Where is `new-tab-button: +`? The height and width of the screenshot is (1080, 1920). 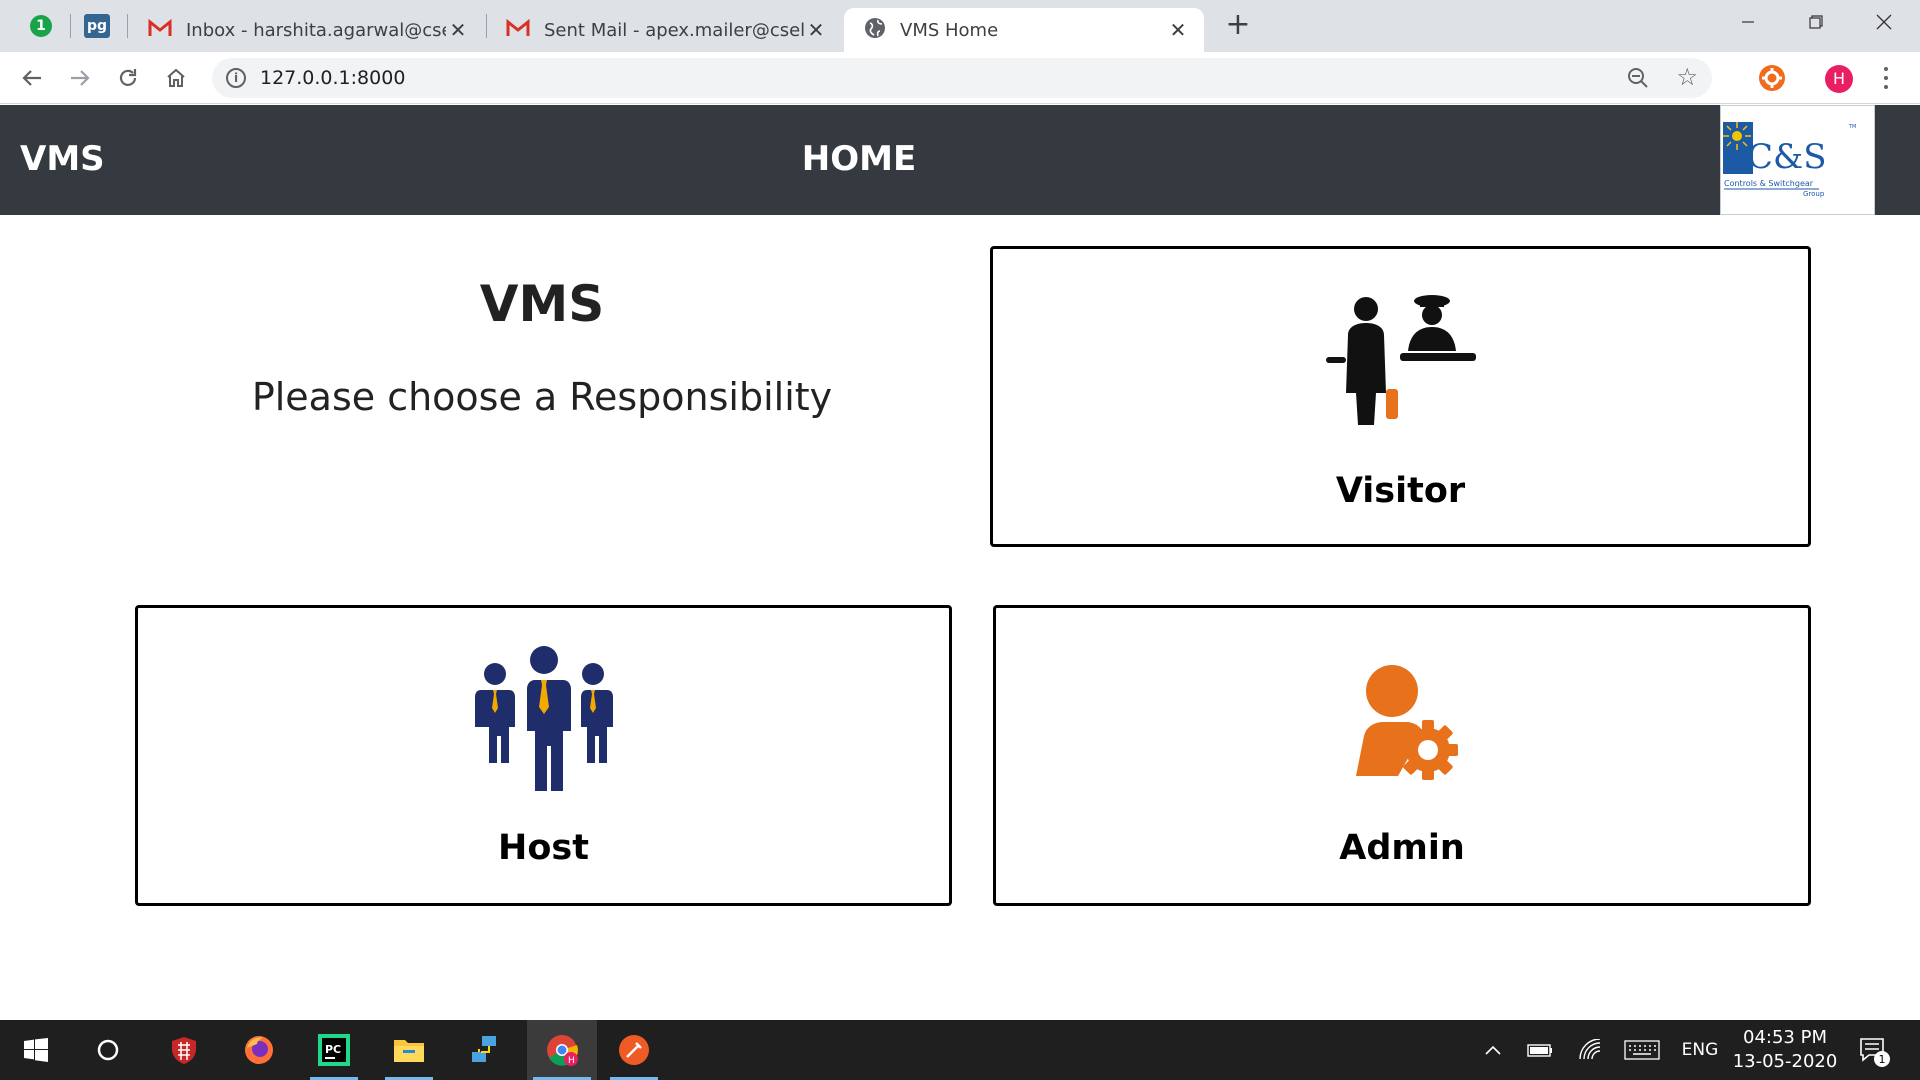
new-tab-button: + is located at coordinates (1238, 26).